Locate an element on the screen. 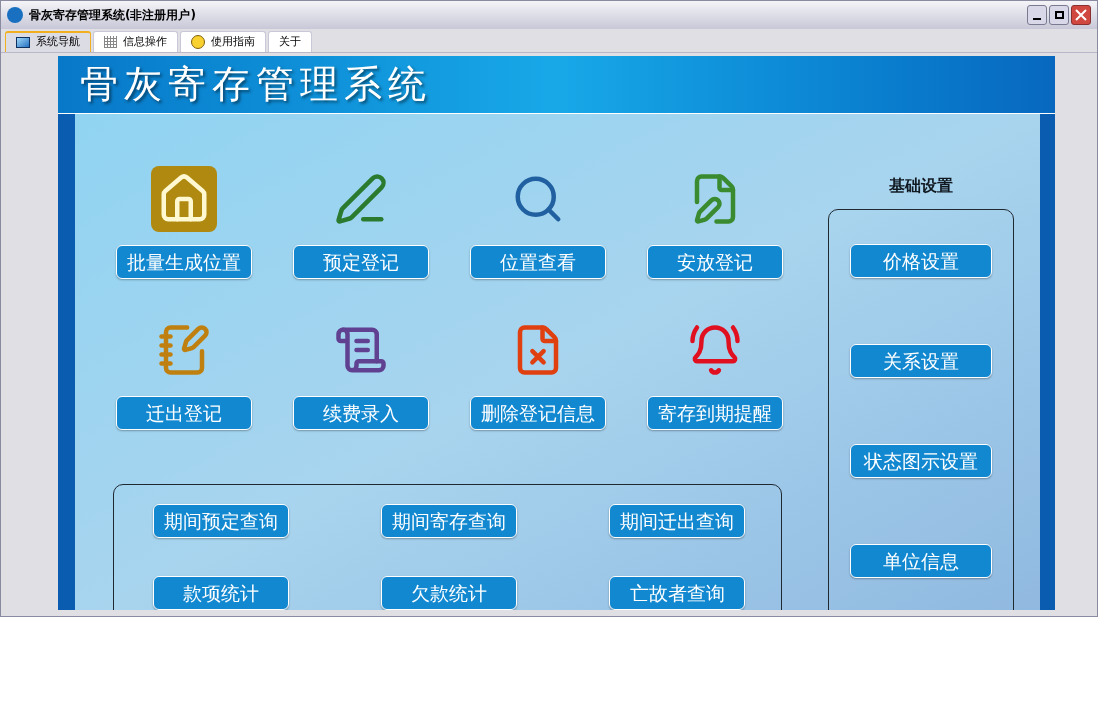  nav-button: 期间预定查询 is located at coordinates (221, 521).